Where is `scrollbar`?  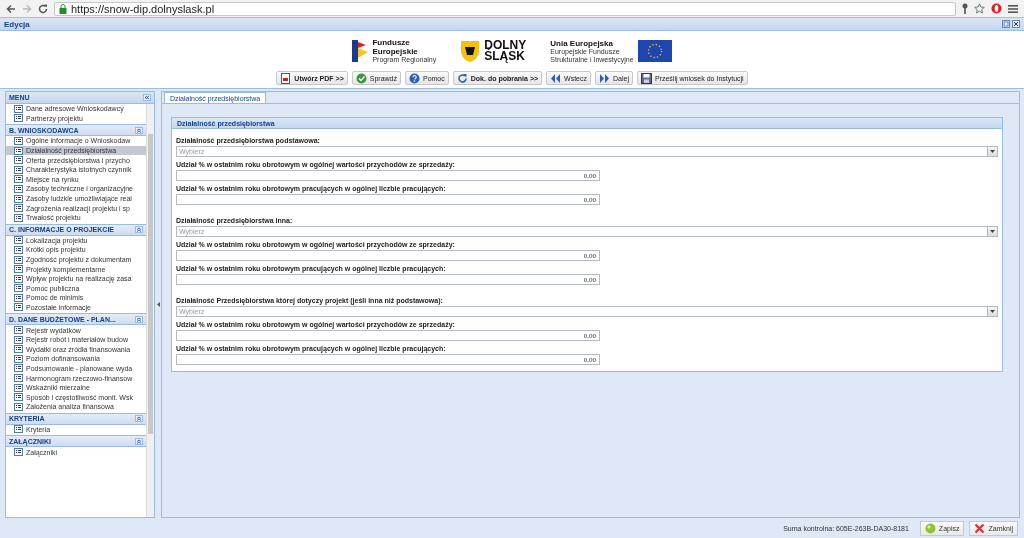 scrollbar is located at coordinates (150, 310).